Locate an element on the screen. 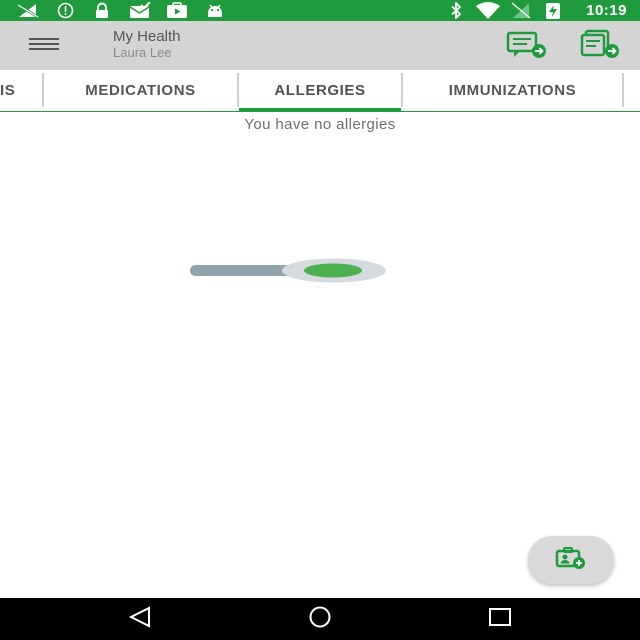  home-button is located at coordinates (320, 619).